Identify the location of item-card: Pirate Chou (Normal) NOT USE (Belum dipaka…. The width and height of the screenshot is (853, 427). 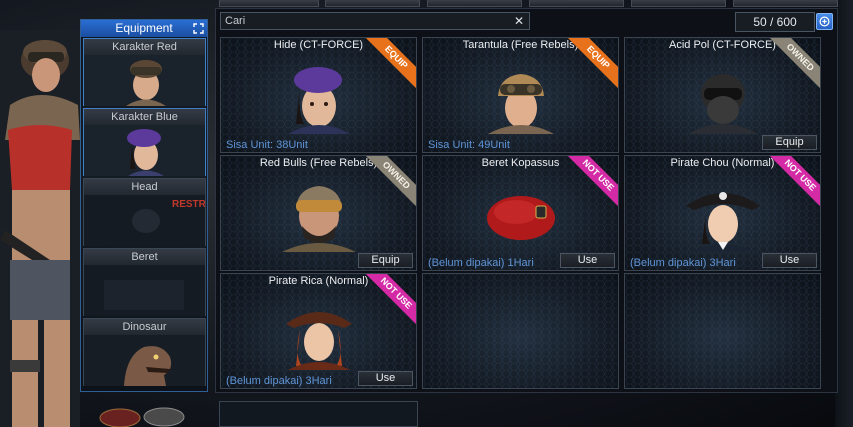
(722, 213).